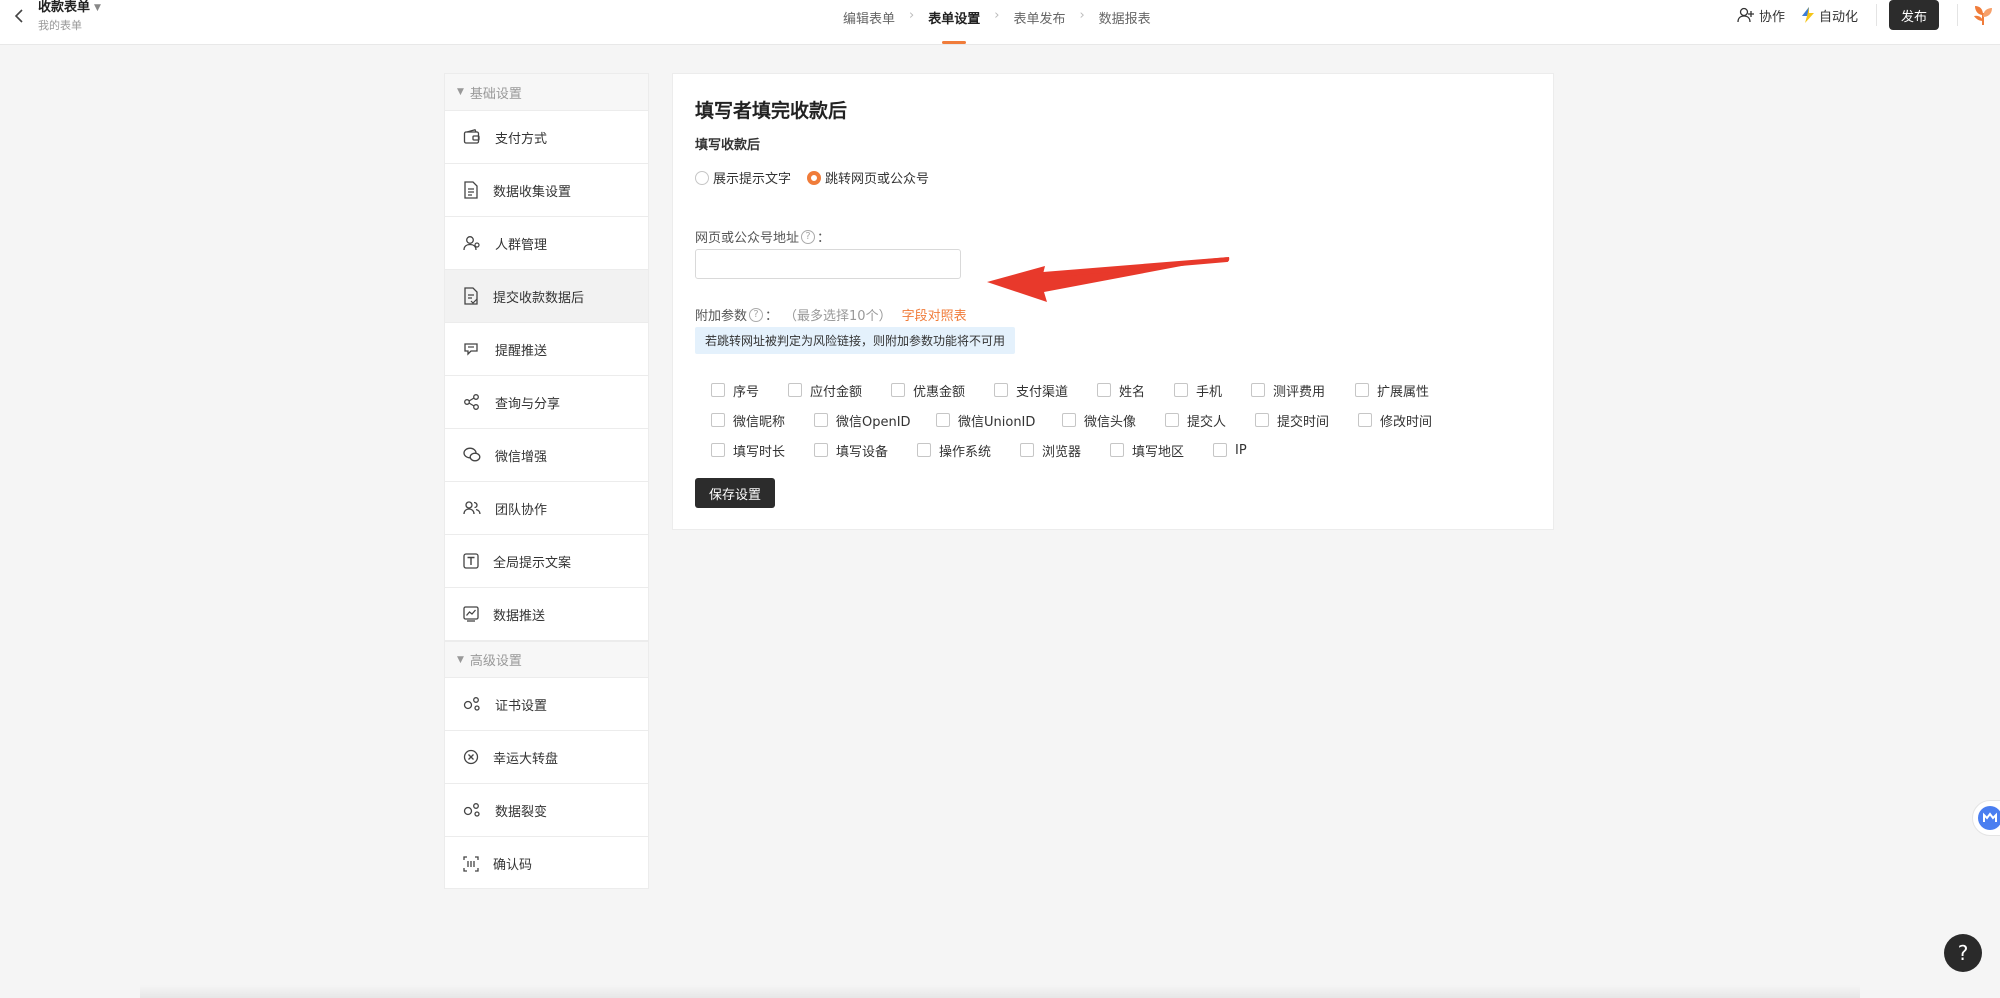 The image size is (2000, 998). What do you see at coordinates (546, 243) in the screenshot?
I see `sidebar-item-audience: 人群管理` at bounding box center [546, 243].